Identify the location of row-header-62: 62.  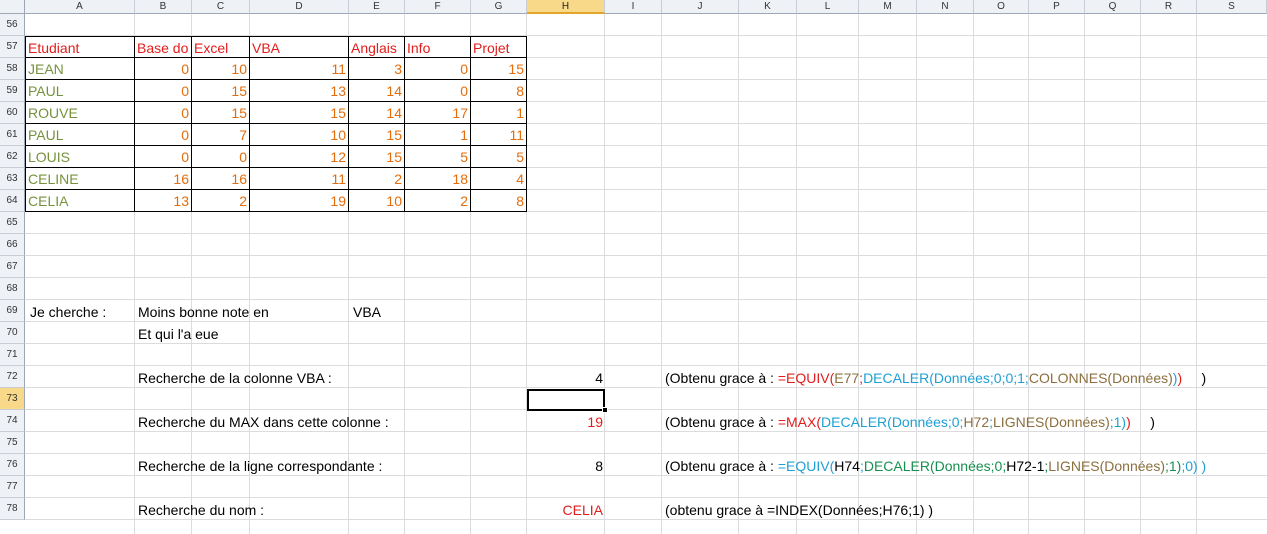
(12, 157).